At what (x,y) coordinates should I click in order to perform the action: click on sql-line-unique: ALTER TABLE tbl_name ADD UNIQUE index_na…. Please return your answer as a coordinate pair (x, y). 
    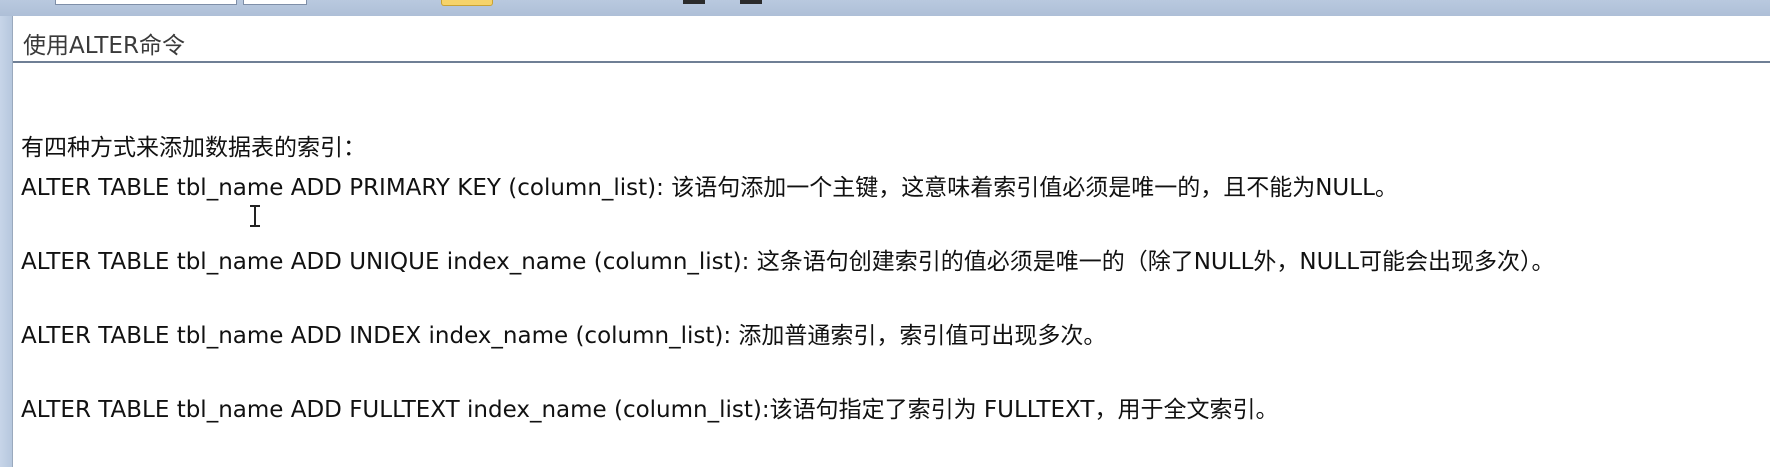
    Looking at the image, I should click on (788, 262).